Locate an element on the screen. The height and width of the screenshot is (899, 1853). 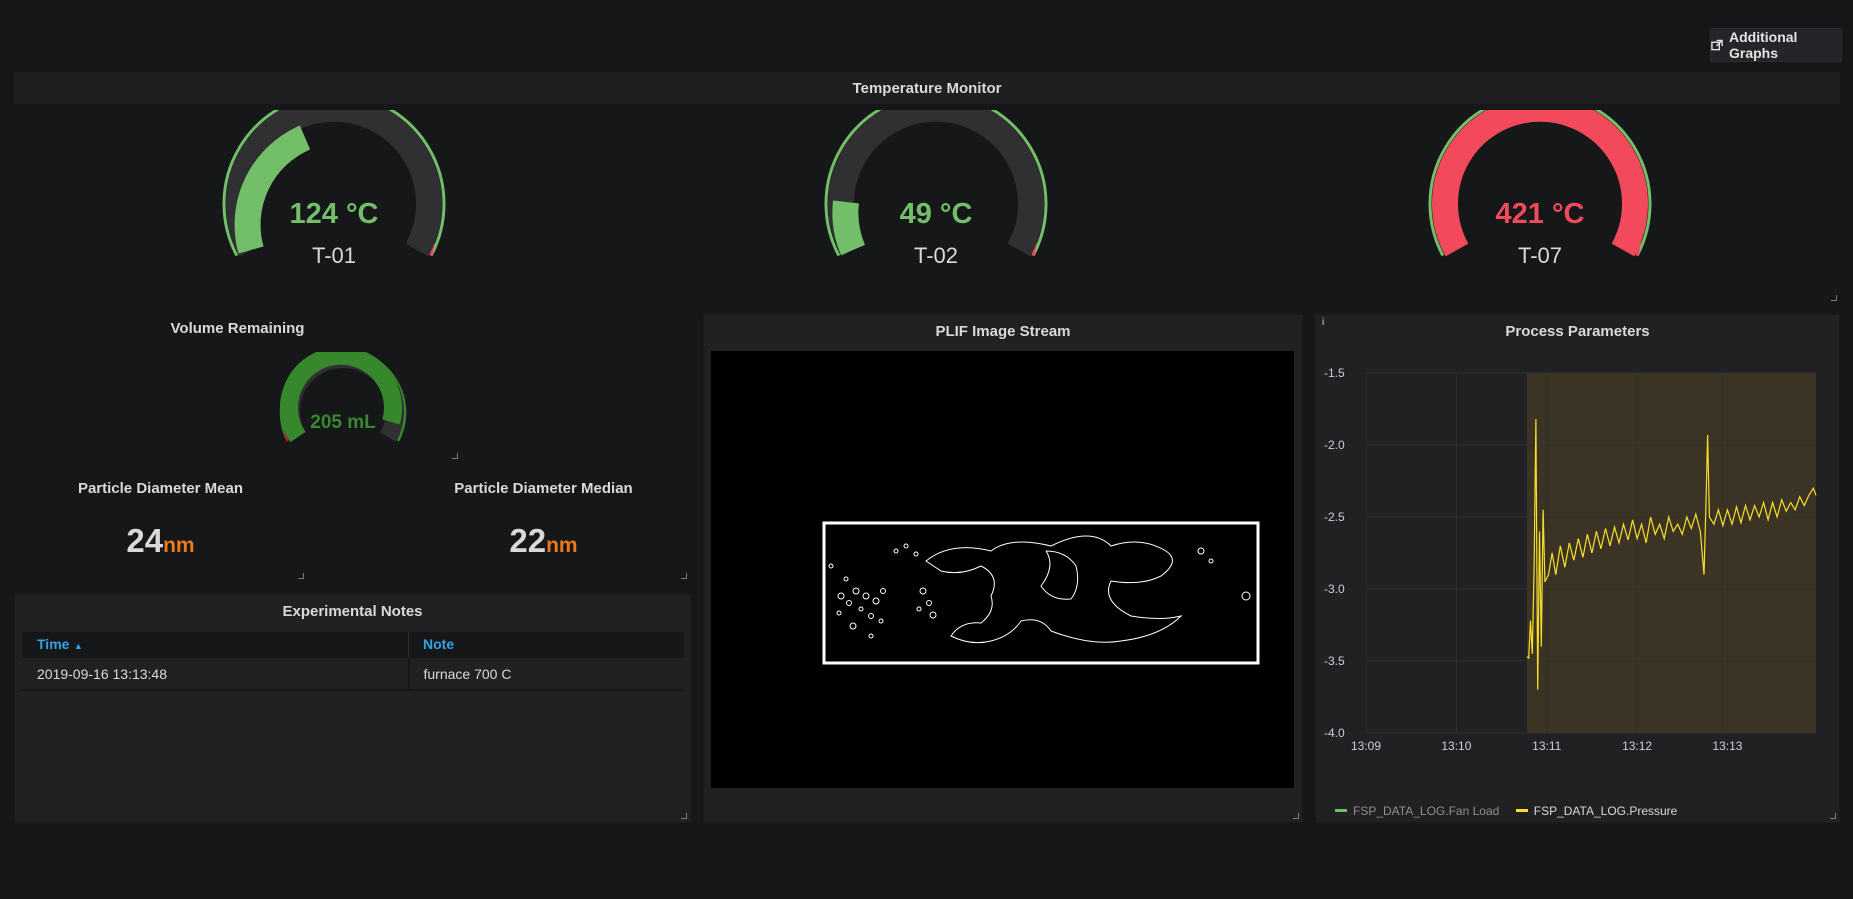
particle-mean-panel: Particle Diameter Mean 24nm is located at coordinates (160, 527).